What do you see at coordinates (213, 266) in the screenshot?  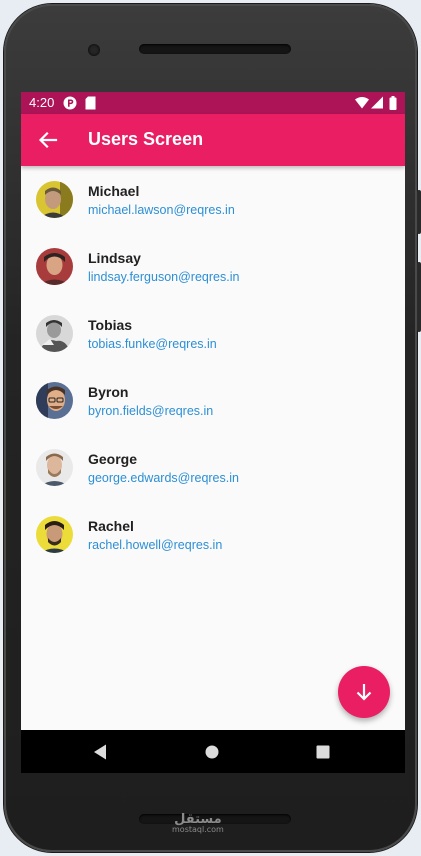 I see `user-list-item: Lindsay lindsay.ferguson@reqres.in` at bounding box center [213, 266].